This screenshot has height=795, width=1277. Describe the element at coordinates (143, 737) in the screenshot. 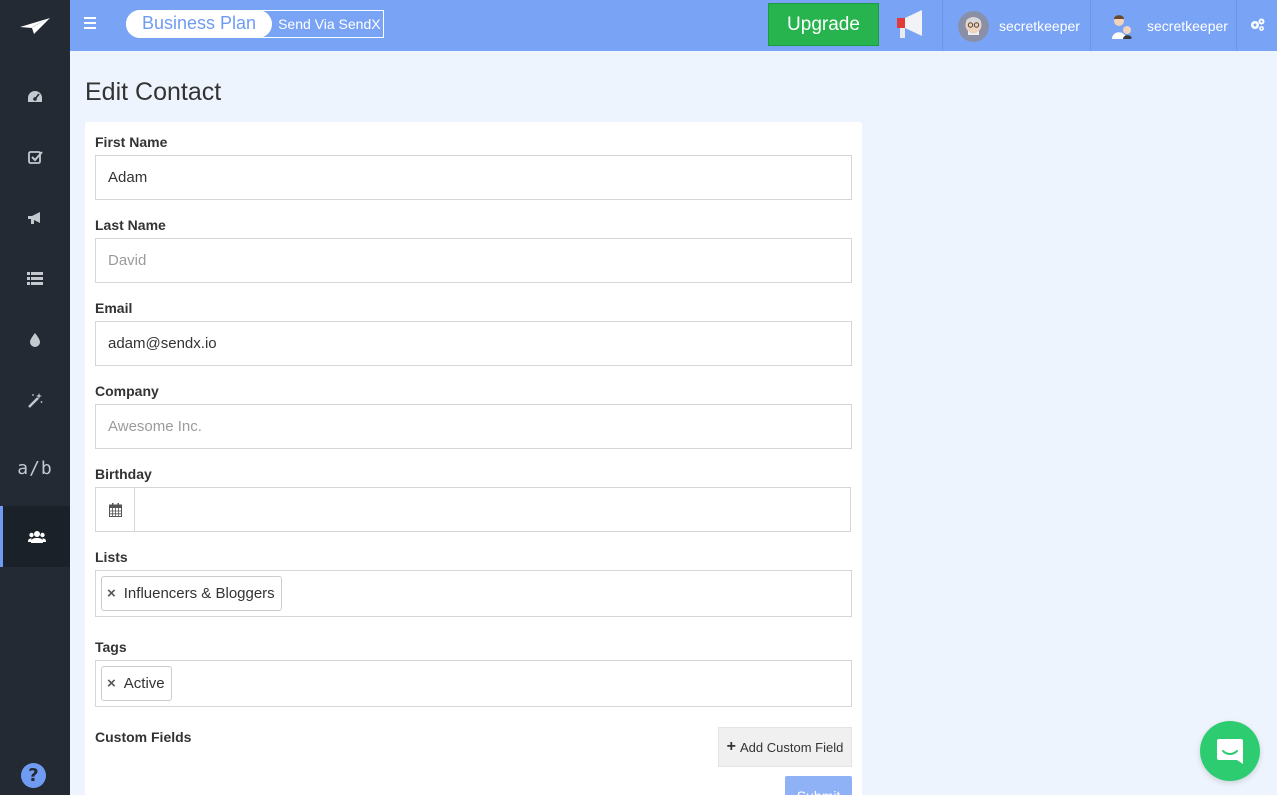

I see `custom-fields-label: Custom Fields` at that location.